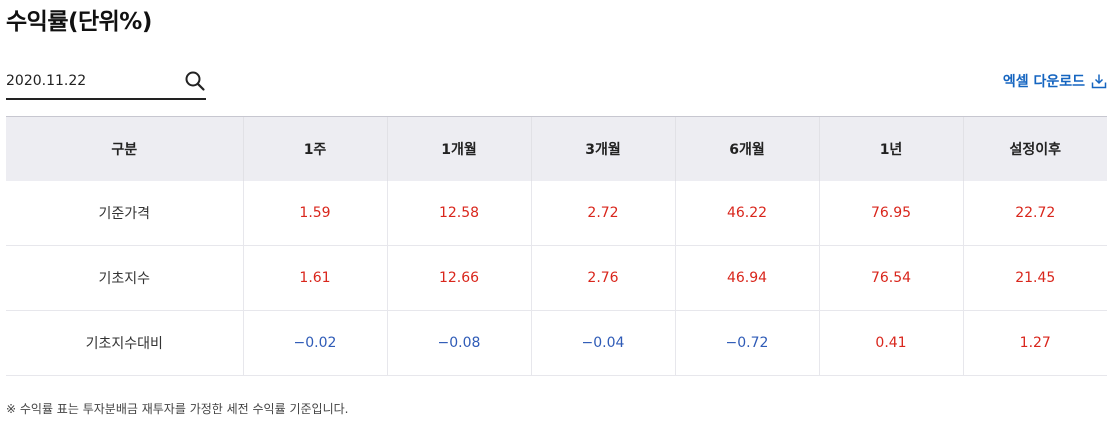 The height and width of the screenshot is (424, 1119). What do you see at coordinates (79, 22) in the screenshot?
I see `page-title: 수익률(단위%)` at bounding box center [79, 22].